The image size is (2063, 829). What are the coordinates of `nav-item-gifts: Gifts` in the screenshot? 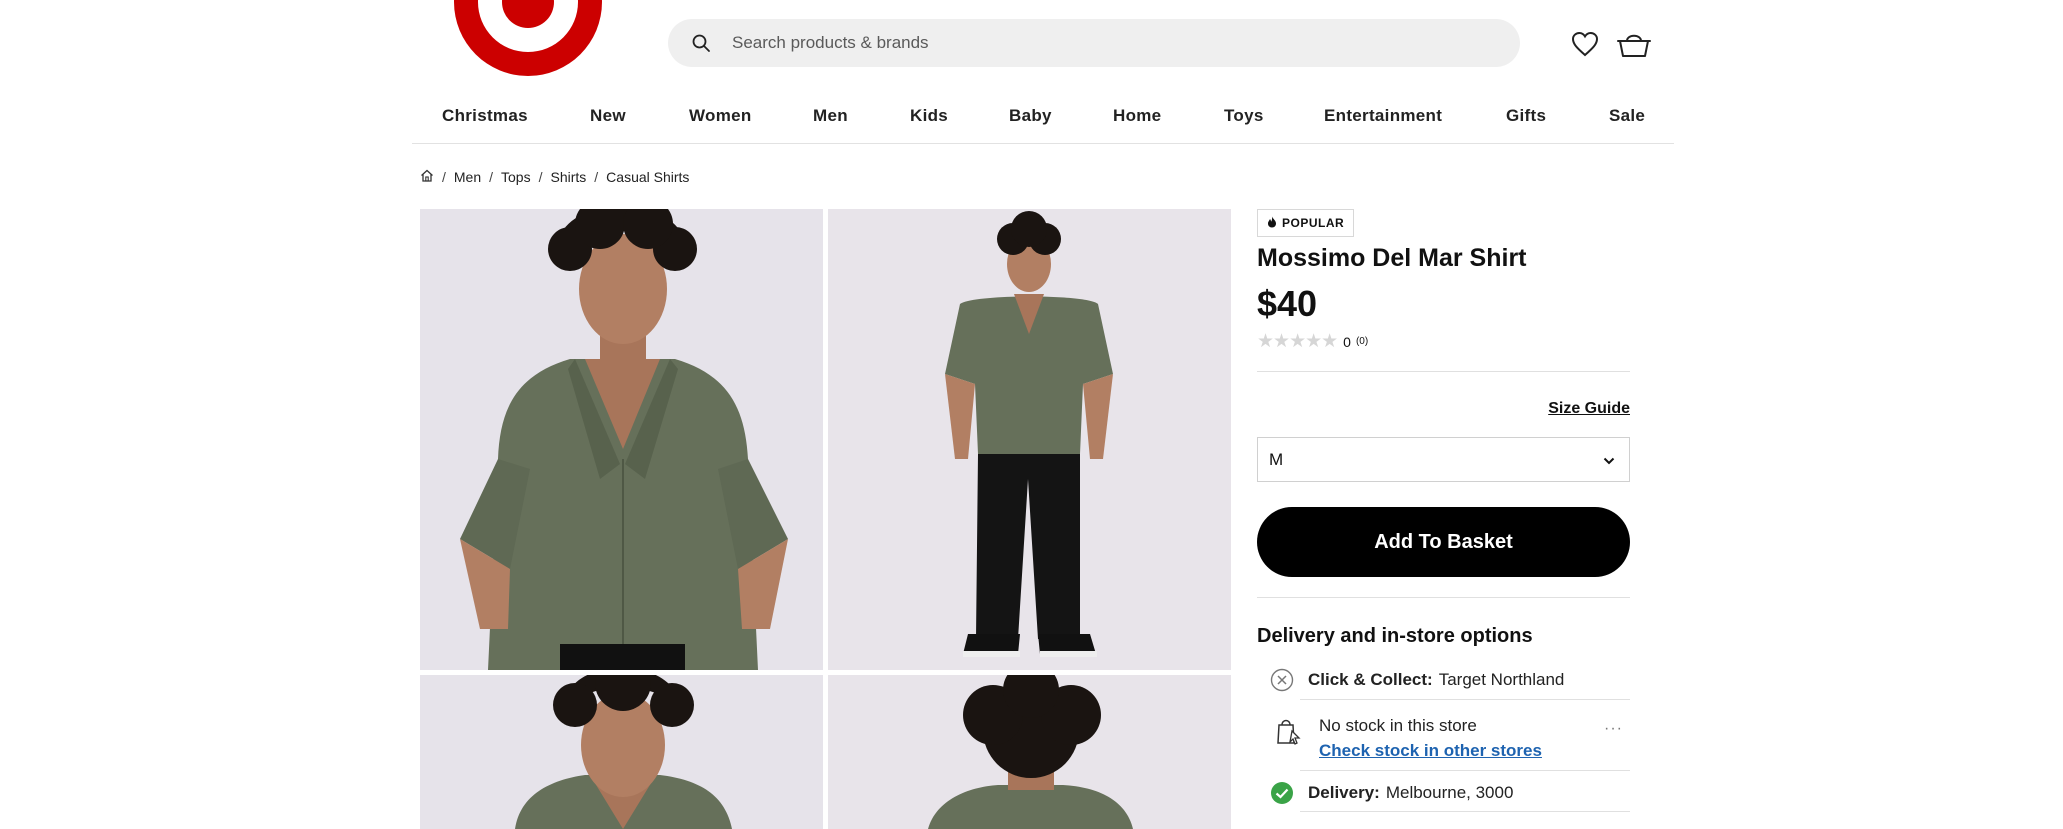 It's located at (1526, 116).